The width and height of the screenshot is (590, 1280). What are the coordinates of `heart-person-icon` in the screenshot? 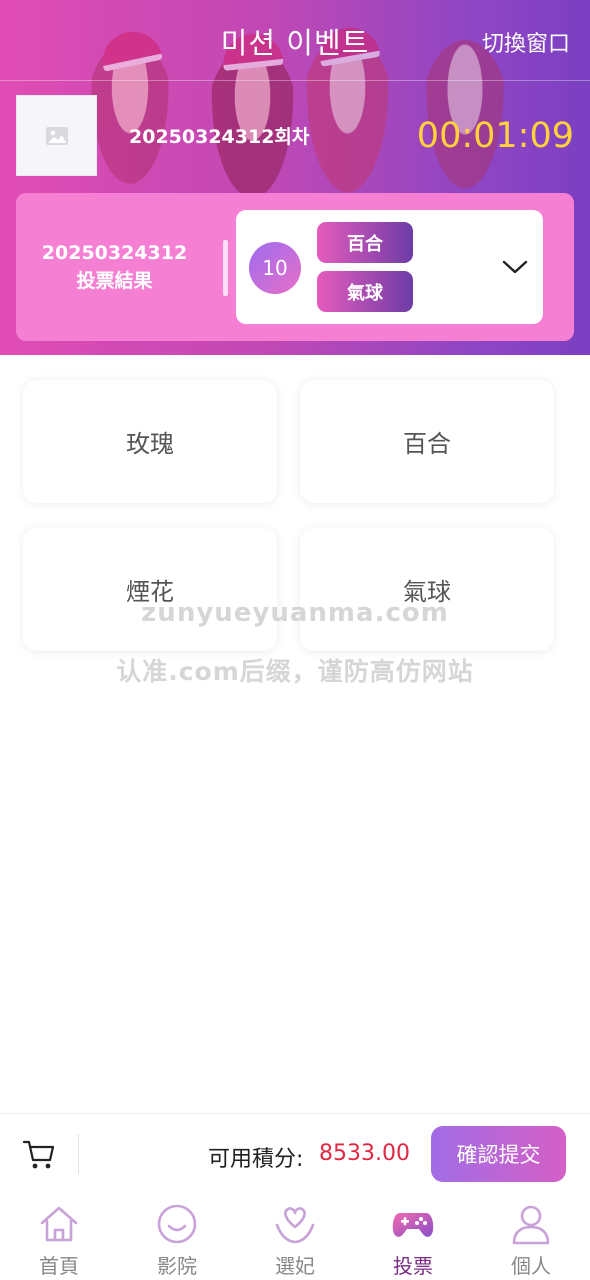 It's located at (295, 1225).